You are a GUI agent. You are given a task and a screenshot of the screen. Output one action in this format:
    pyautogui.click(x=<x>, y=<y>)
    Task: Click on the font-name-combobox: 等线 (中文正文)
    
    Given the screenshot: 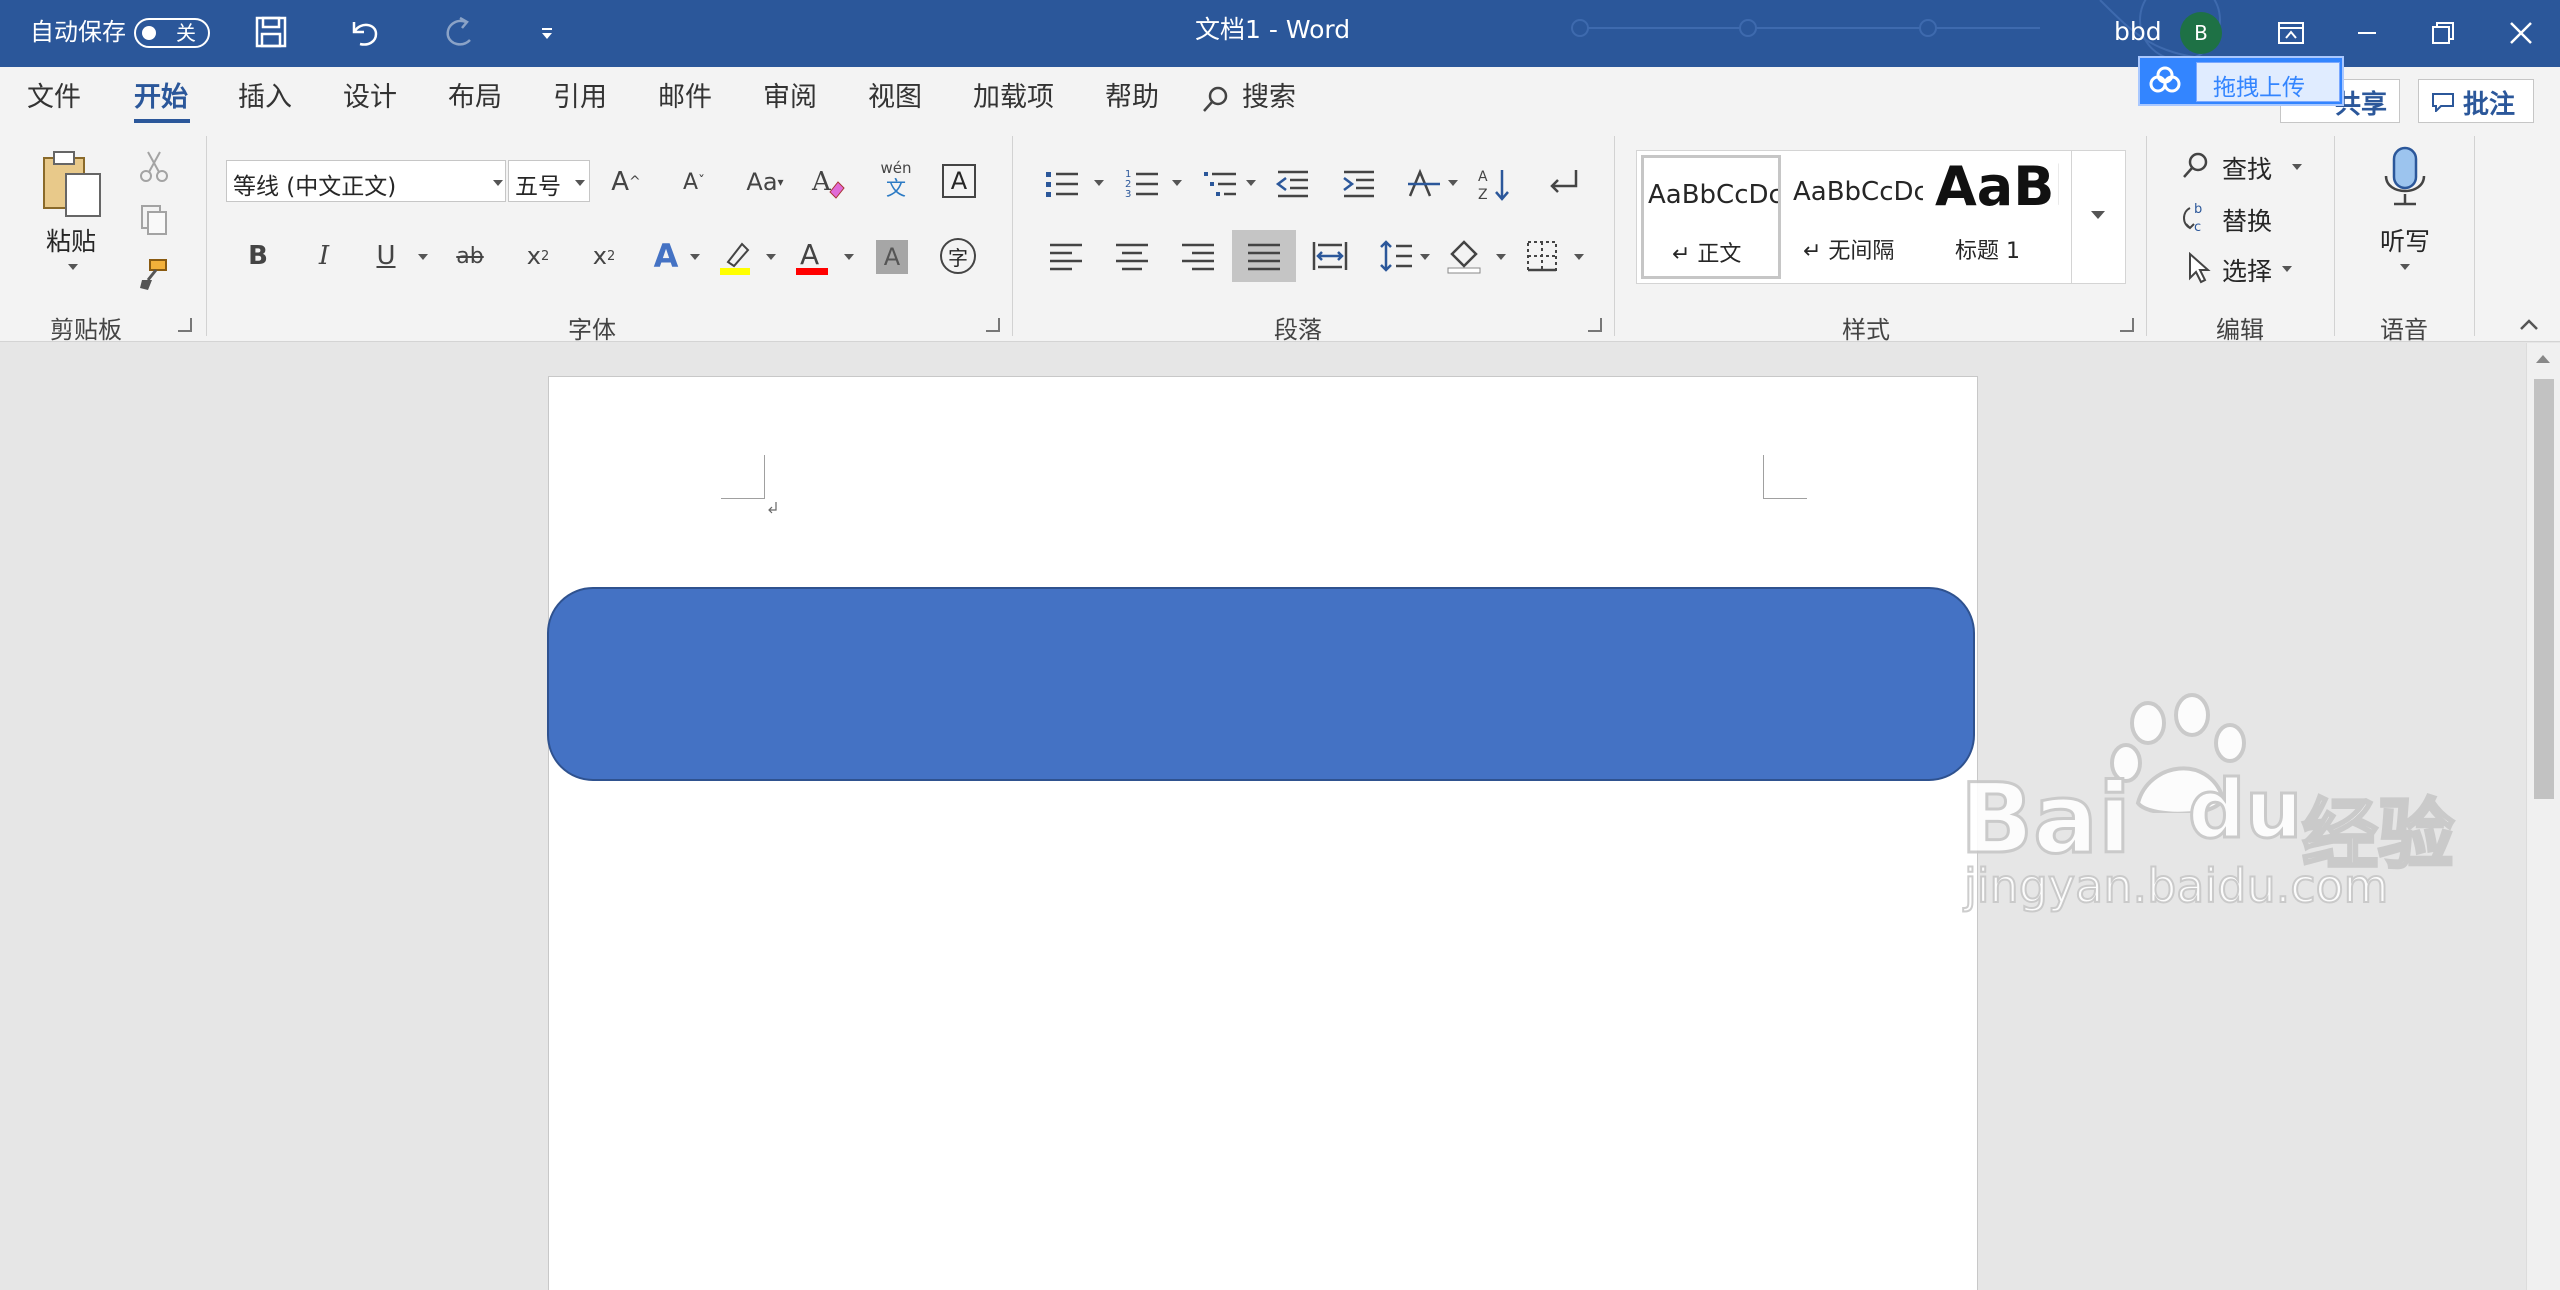 What is the action you would take?
    pyautogui.click(x=366, y=181)
    